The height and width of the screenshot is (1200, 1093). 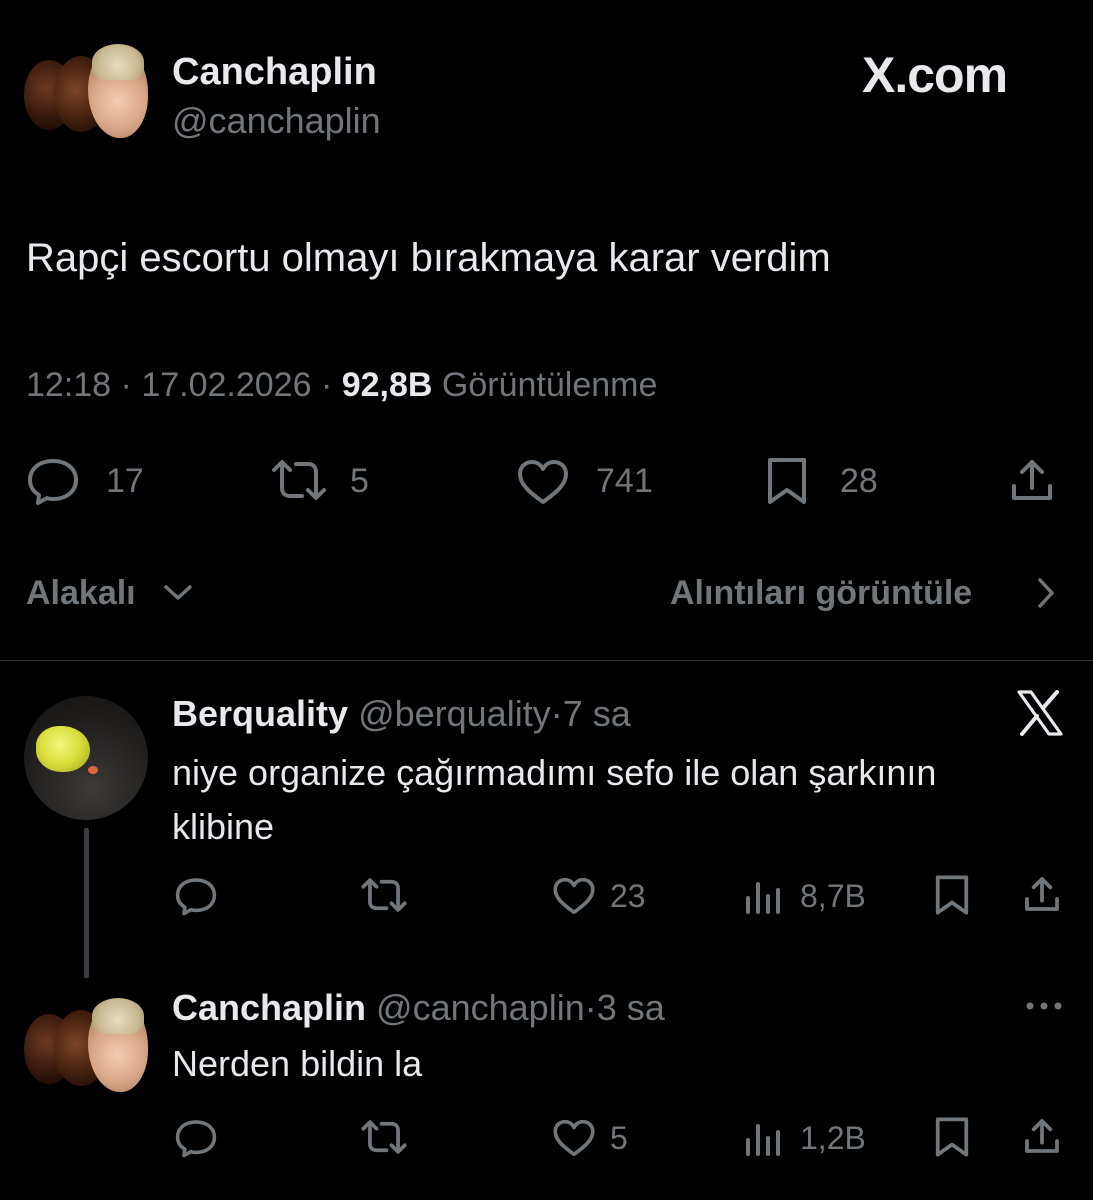 What do you see at coordinates (1044, 1006) in the screenshot?
I see `more-options-icon` at bounding box center [1044, 1006].